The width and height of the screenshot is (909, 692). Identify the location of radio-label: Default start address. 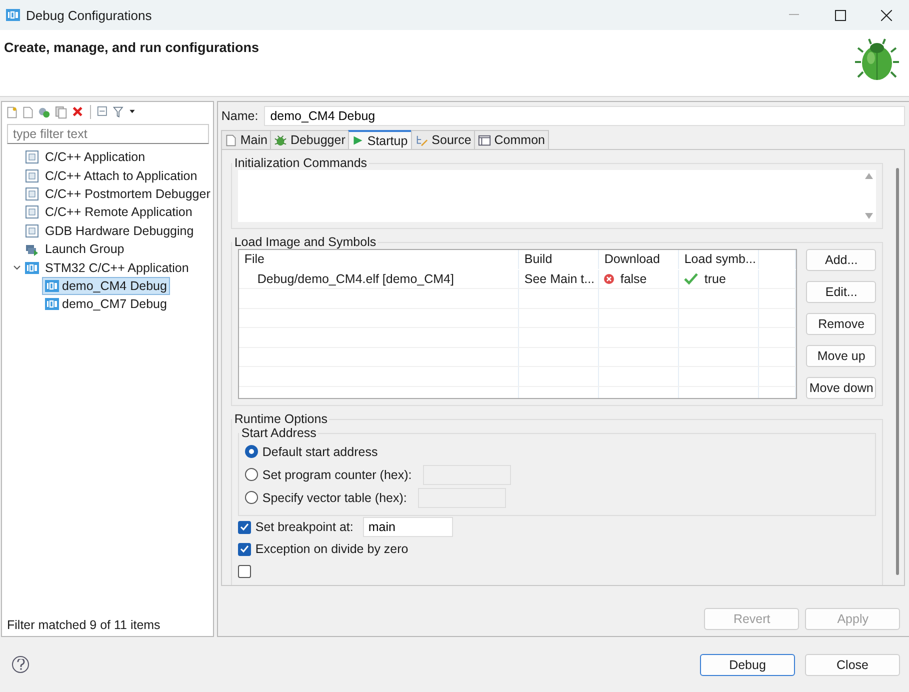
(320, 451).